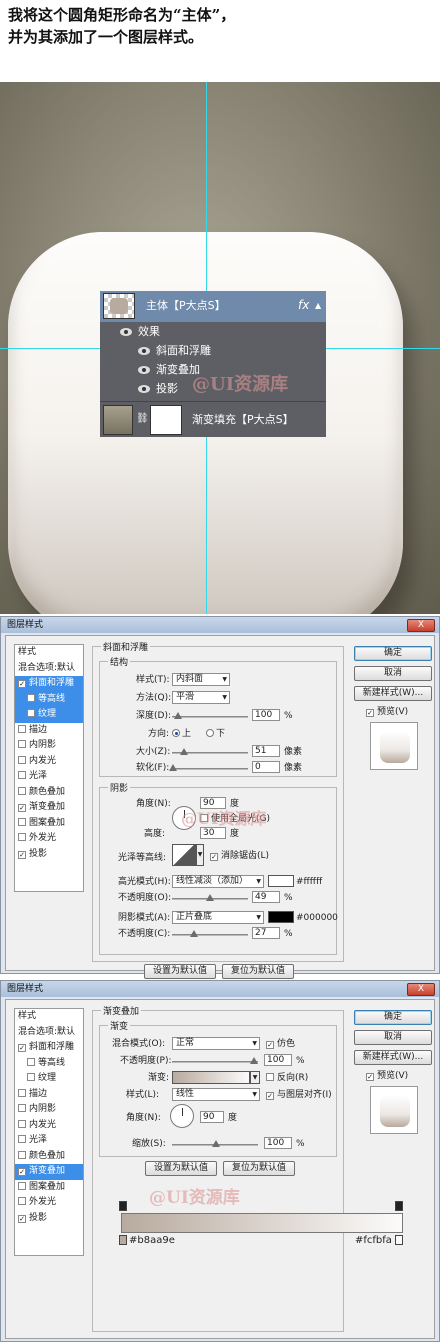 The image size is (440, 1343). I want to click on gradient-style-select: 线性, so click(216, 1094).